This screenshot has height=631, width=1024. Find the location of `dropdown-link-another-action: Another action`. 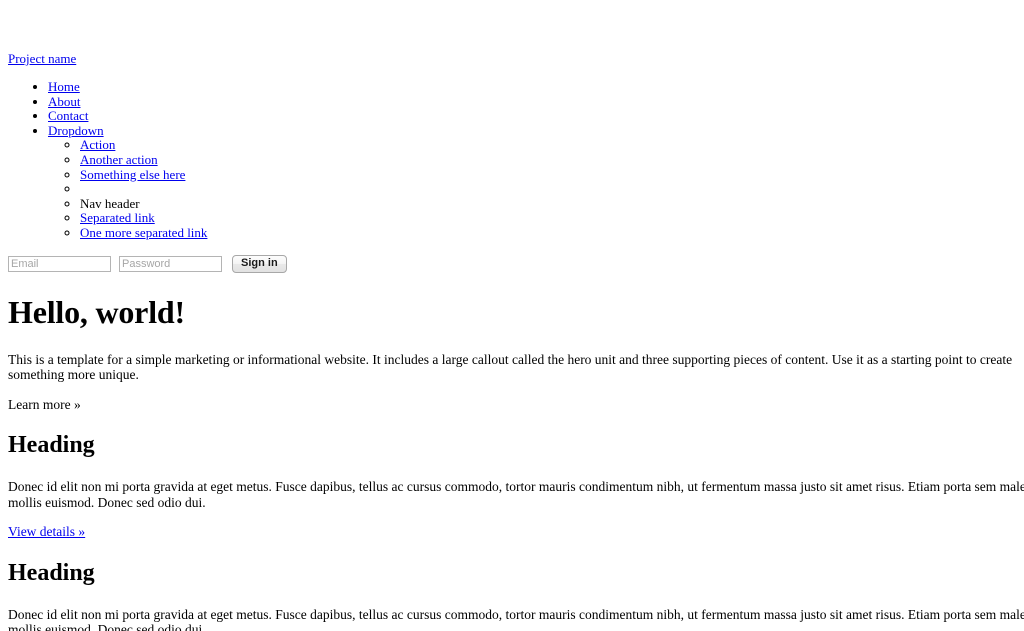

dropdown-link-another-action: Another action is located at coordinates (119, 159).